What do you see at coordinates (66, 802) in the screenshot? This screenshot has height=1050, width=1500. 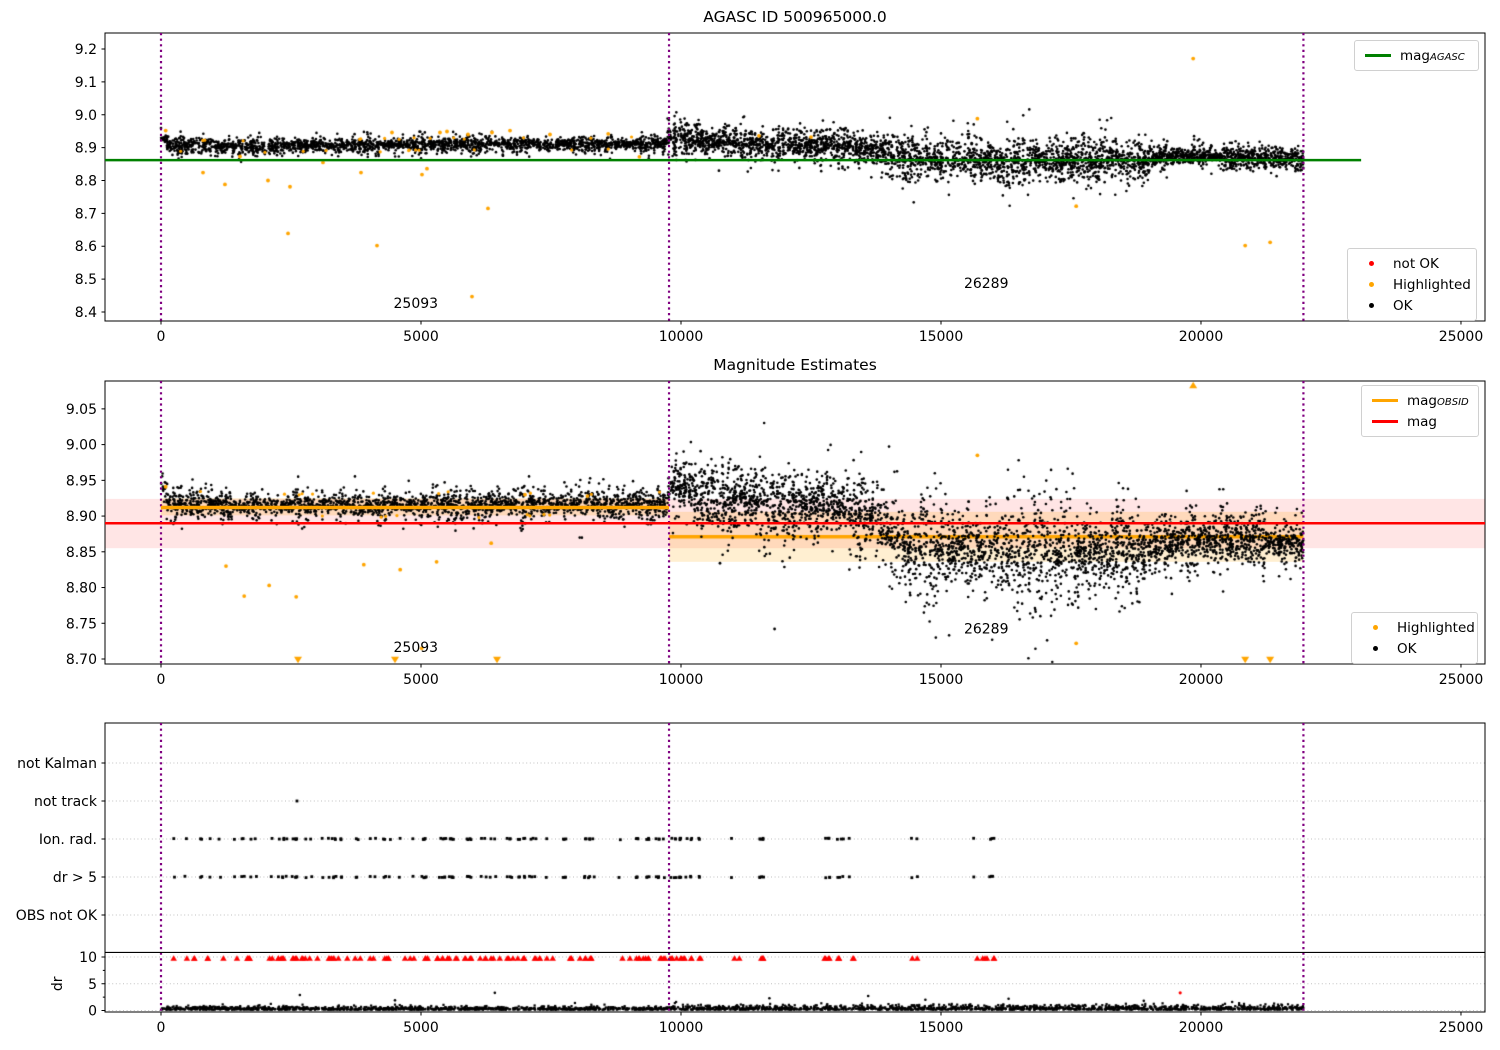 I see `flag-row-label: not track` at bounding box center [66, 802].